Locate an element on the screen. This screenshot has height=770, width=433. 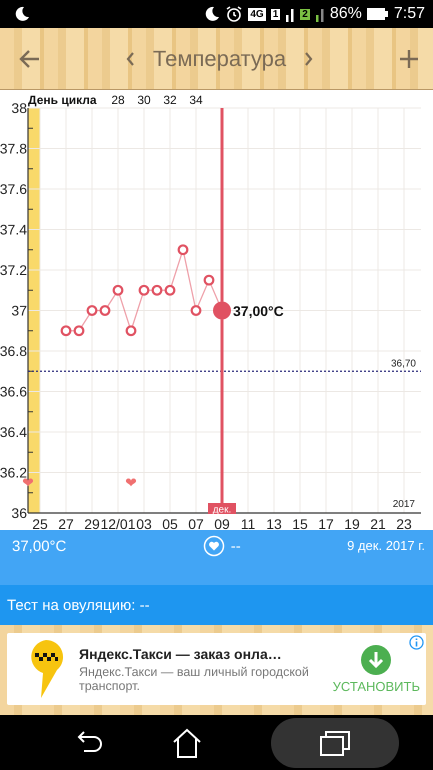
year-label: 2017 is located at coordinates (403, 504).